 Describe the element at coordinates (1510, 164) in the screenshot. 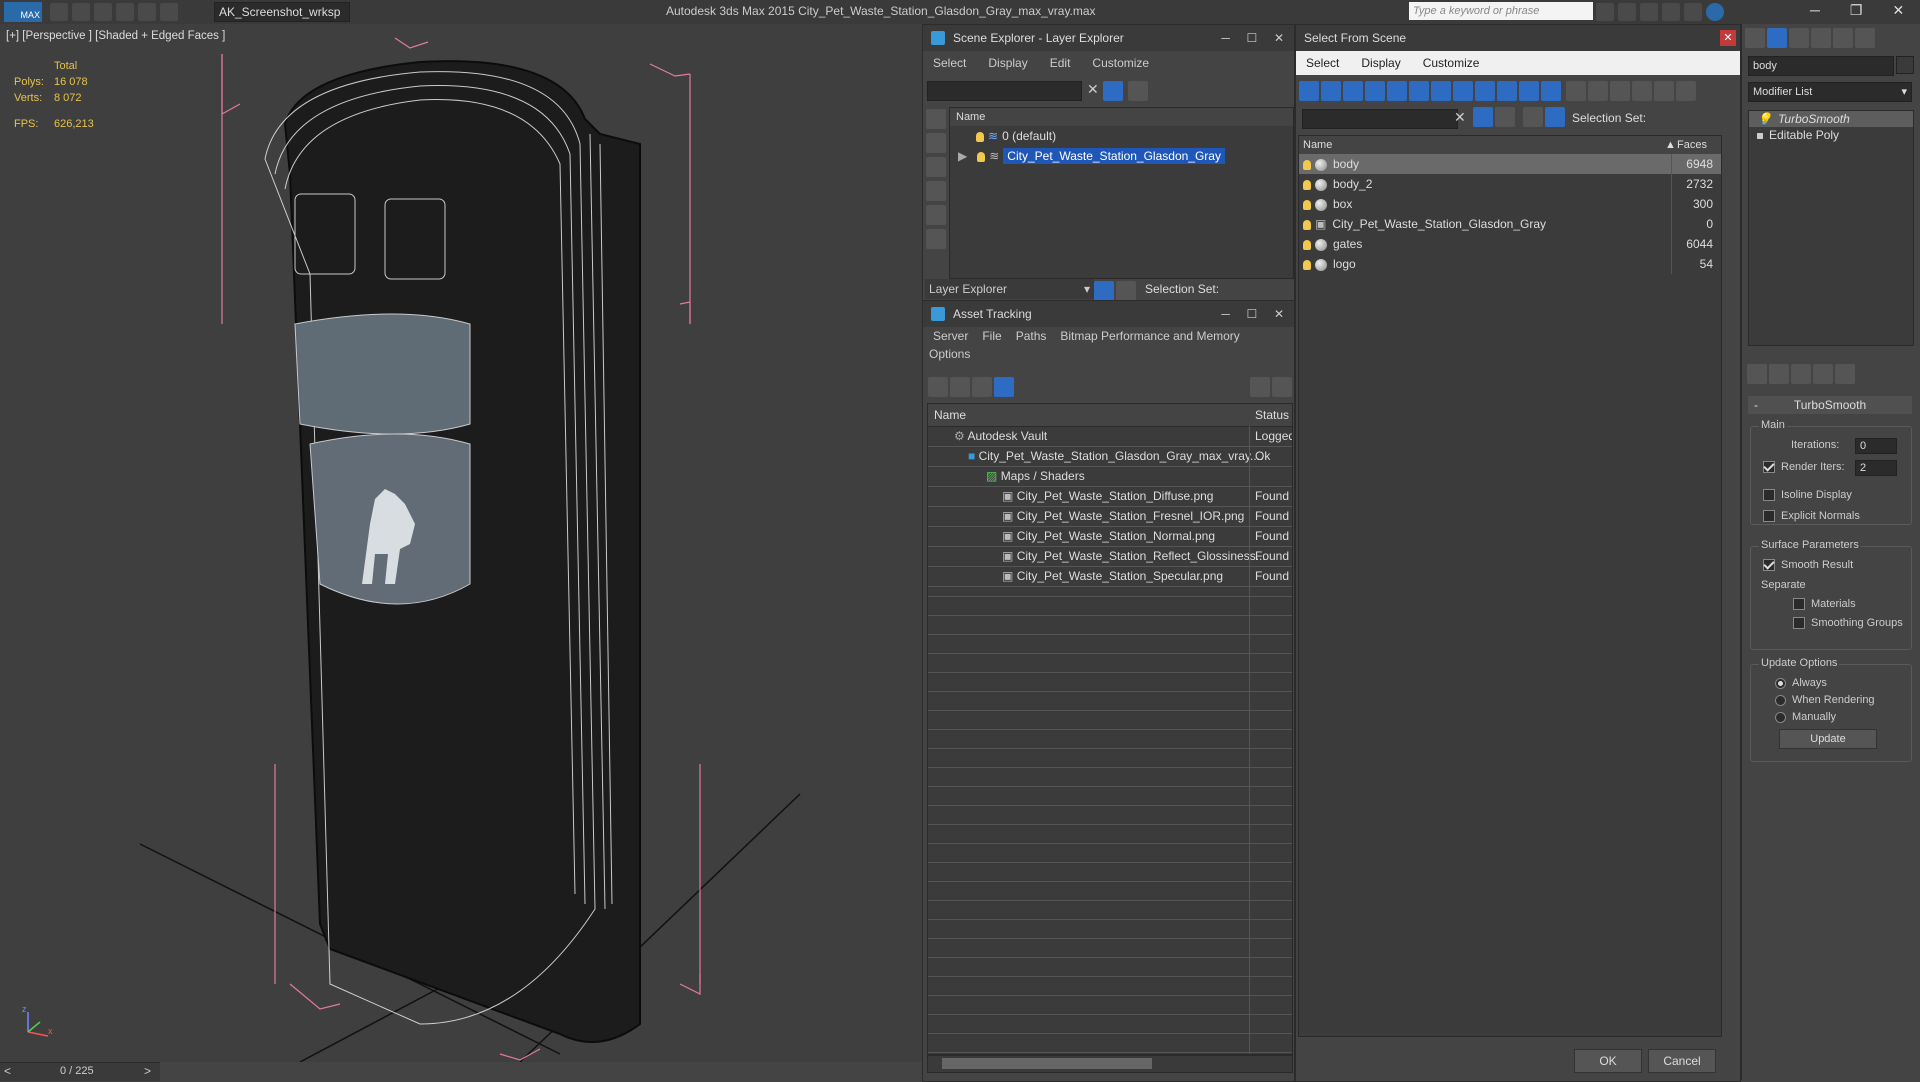

I see `object-row: body 6948` at that location.